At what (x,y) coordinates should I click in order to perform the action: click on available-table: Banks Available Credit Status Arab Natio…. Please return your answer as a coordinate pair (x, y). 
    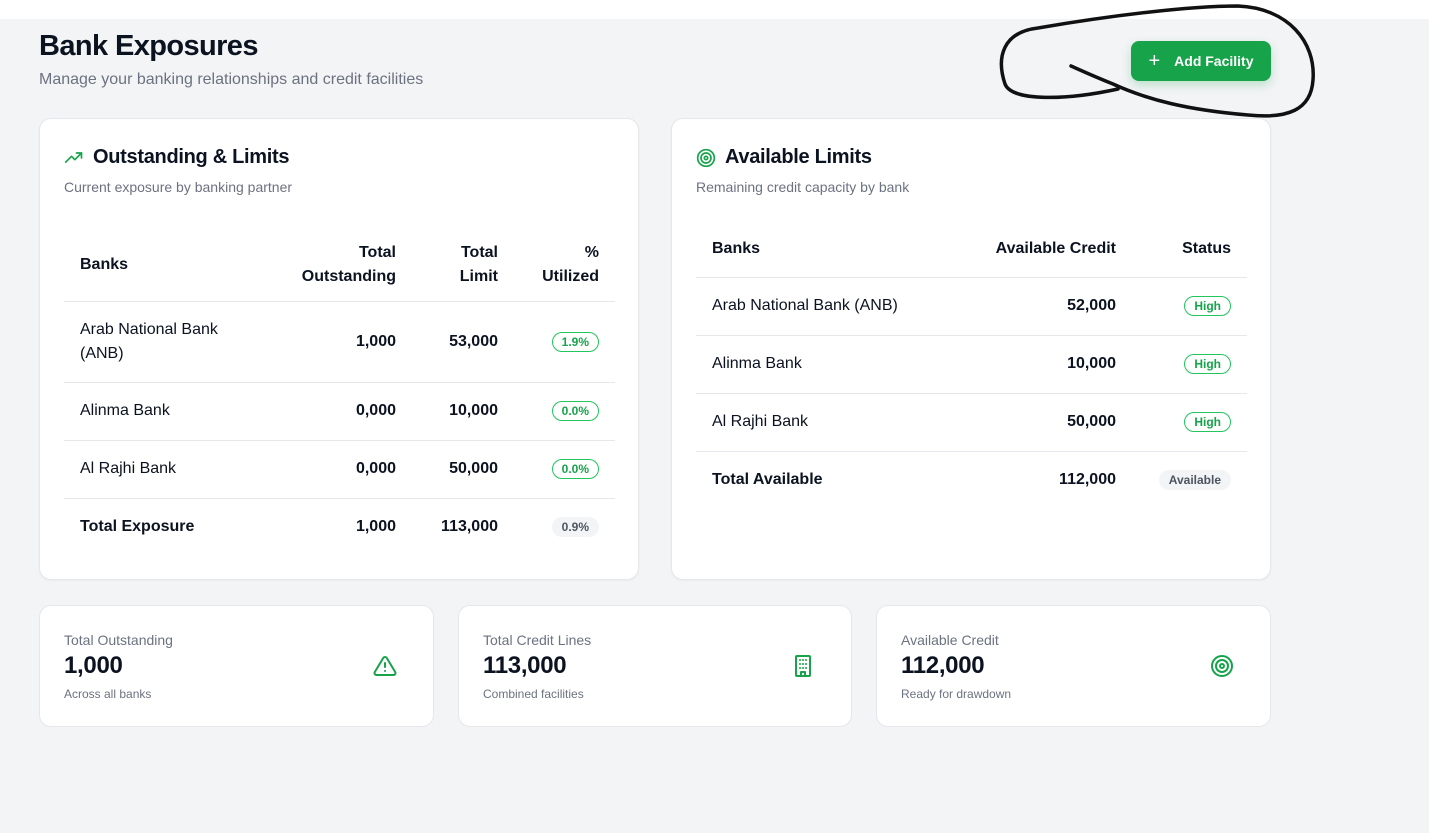
    Looking at the image, I should click on (971, 365).